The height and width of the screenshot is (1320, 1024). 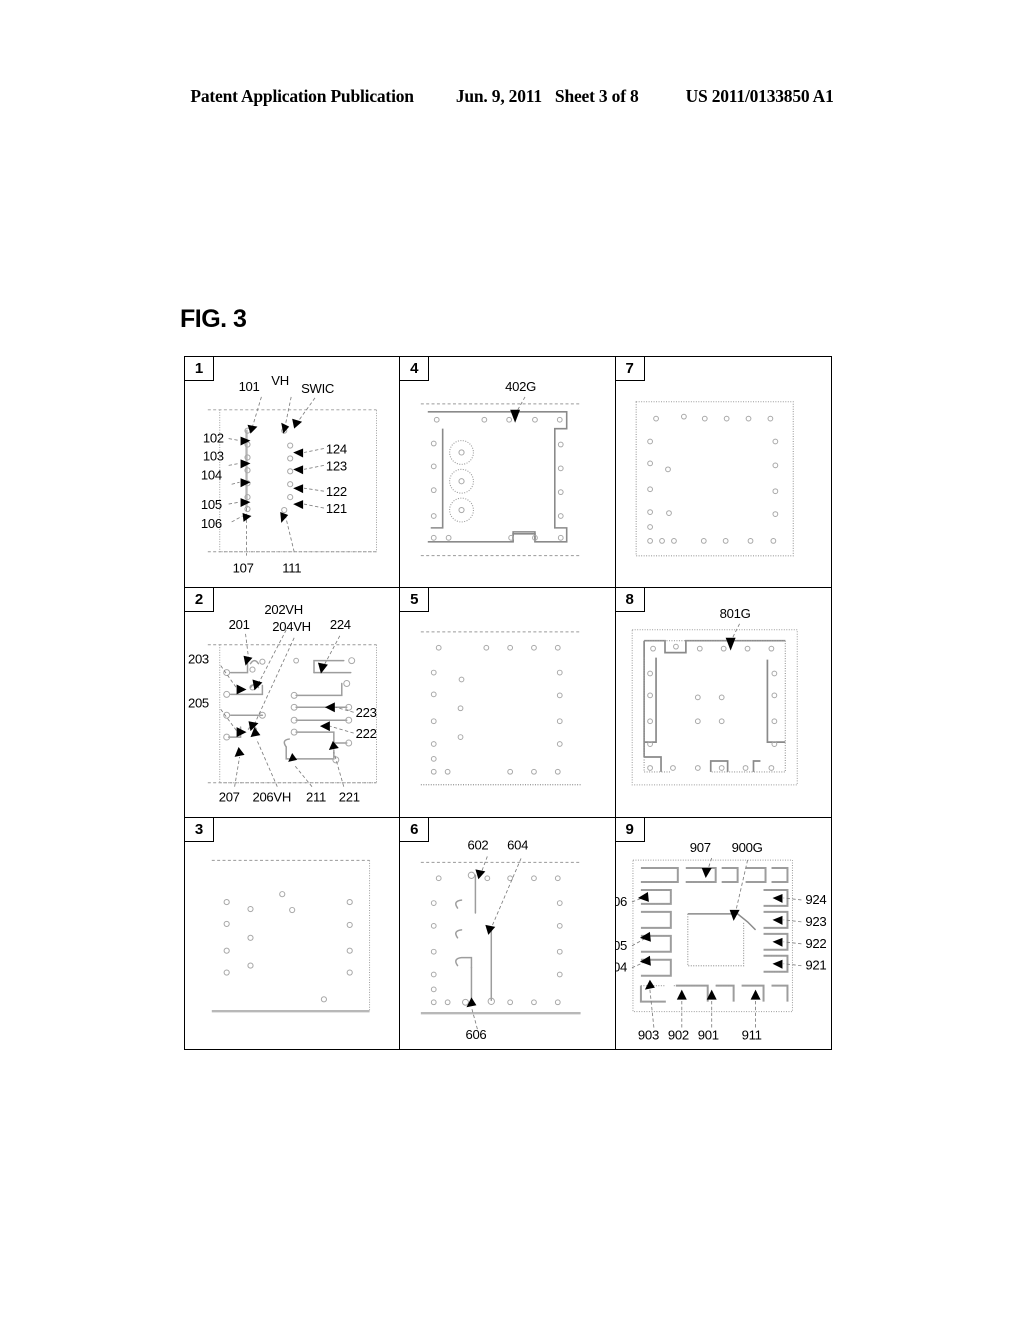 I want to click on panel-1-label-107: 107, so click(x=243, y=568).